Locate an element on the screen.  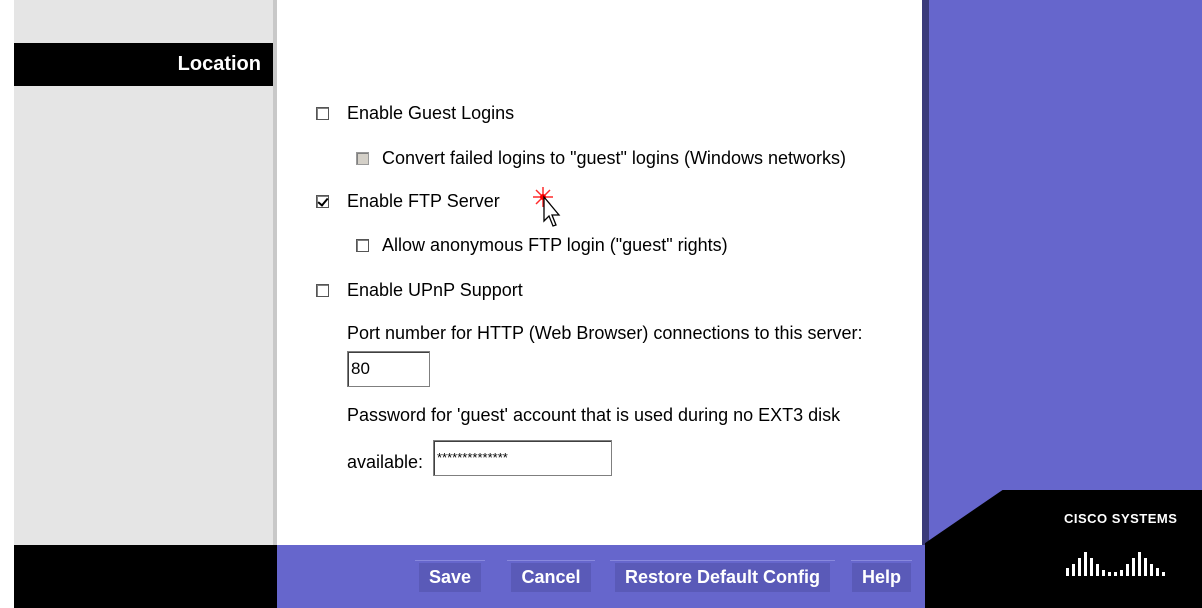
ftp-server-checkbox is located at coordinates (322, 201).